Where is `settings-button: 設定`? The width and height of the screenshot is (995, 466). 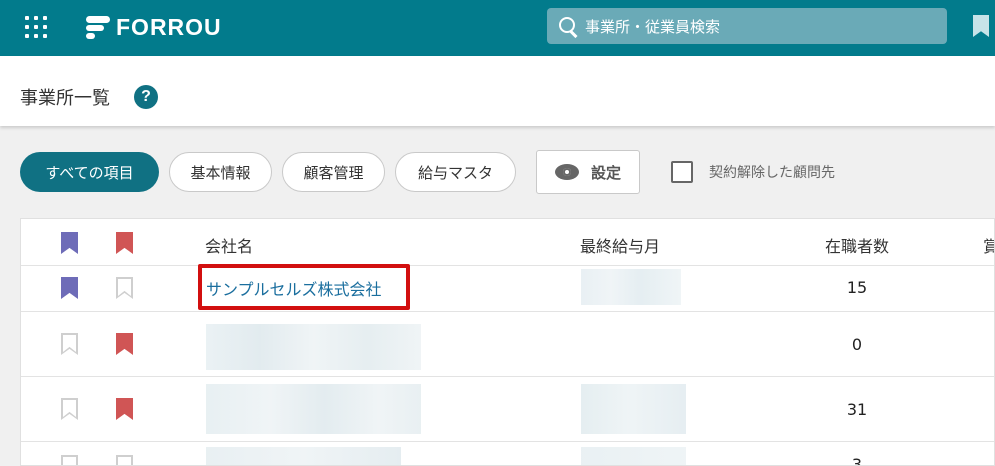 settings-button: 設定 is located at coordinates (588, 172).